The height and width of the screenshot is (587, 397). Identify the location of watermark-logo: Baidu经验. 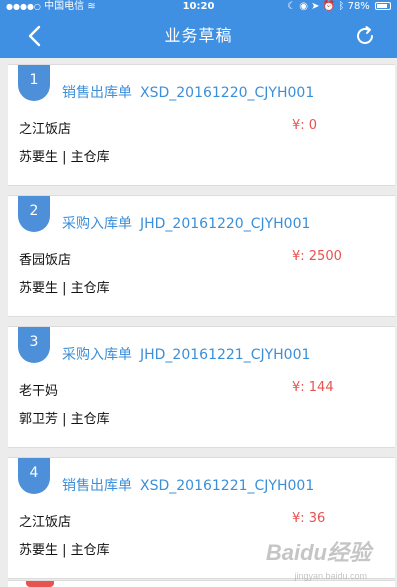
(318, 552).